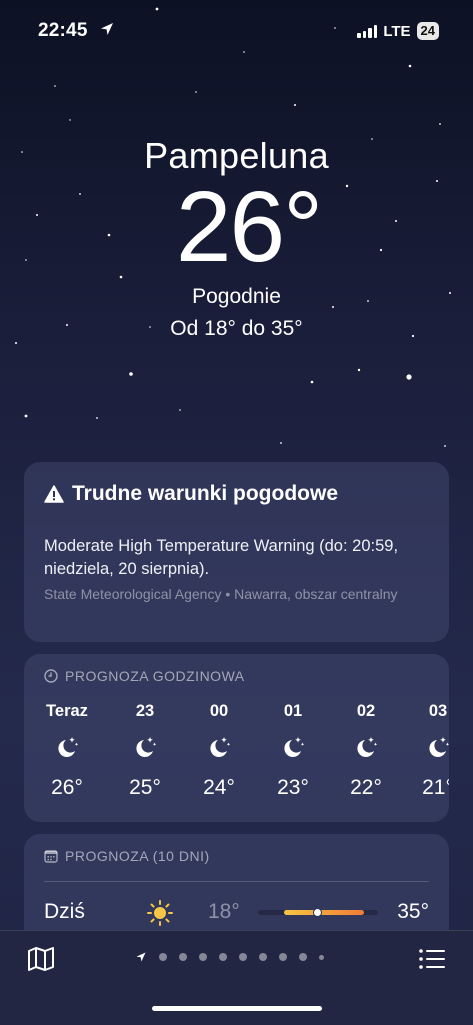 The image size is (473, 1025). Describe the element at coordinates (145, 711) in the screenshot. I see `hour-label: 23` at that location.